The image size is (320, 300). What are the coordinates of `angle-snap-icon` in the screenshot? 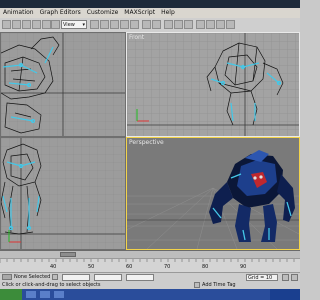 It's located at (114, 24).